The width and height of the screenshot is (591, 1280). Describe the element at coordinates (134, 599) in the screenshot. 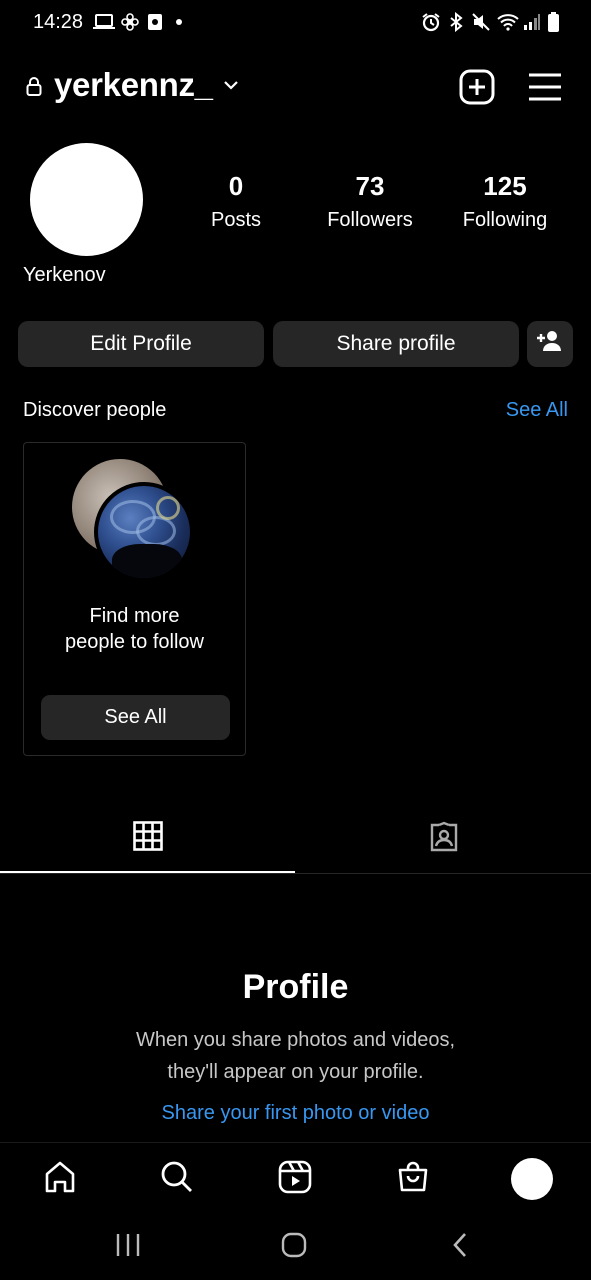

I see `discover-card: Find more people to follow See All` at that location.